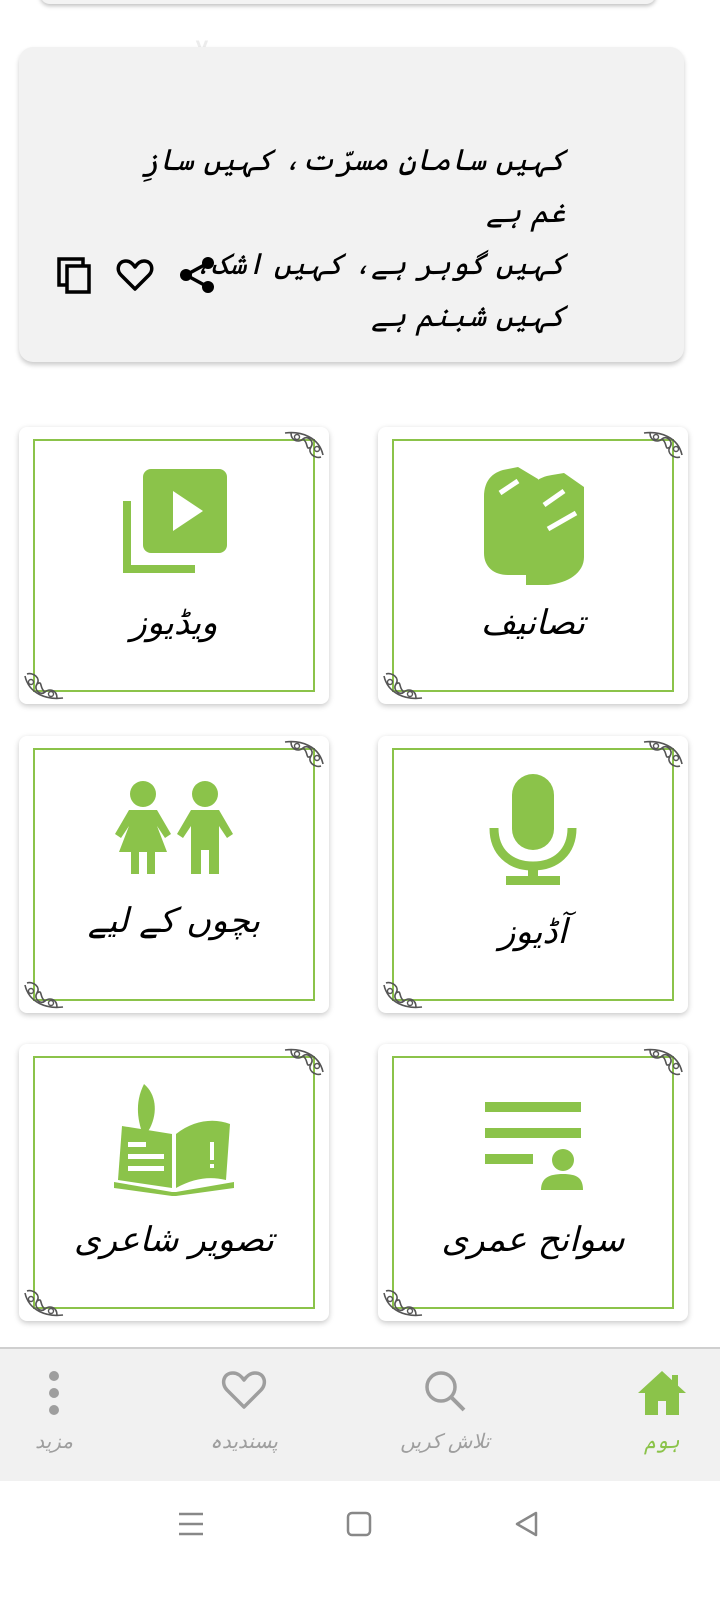  I want to click on home-icon, so click(662, 1393).